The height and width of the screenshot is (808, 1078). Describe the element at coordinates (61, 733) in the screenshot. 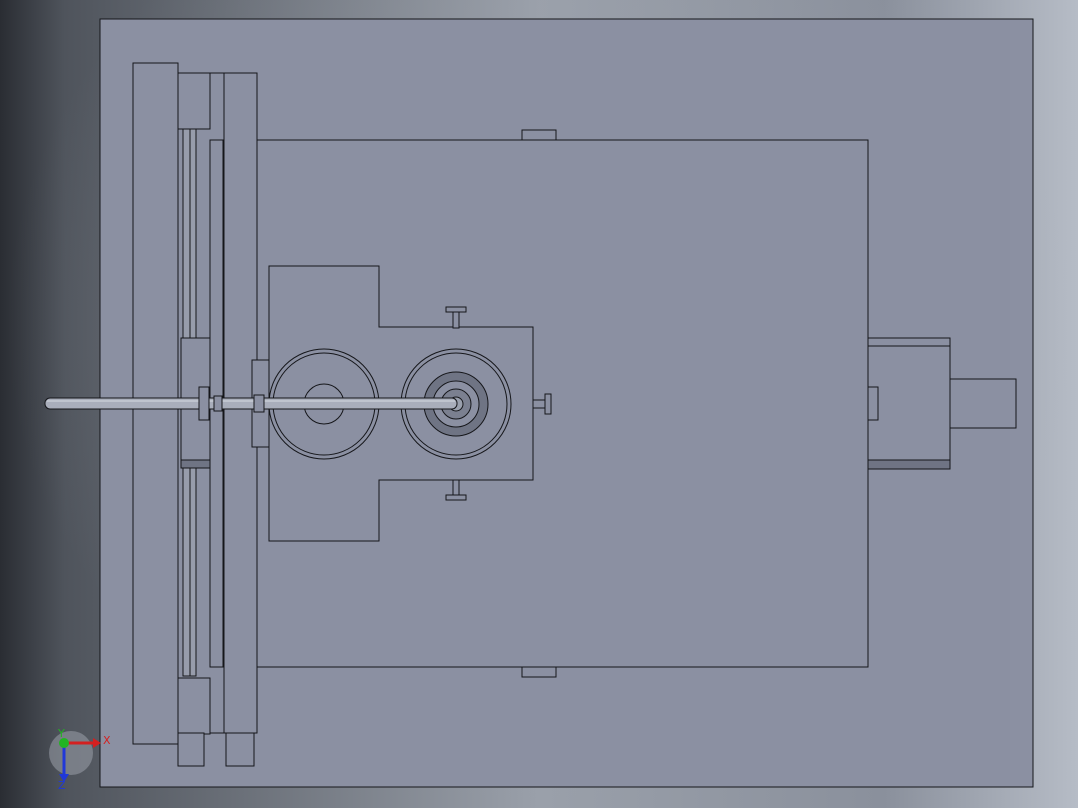

I see `y-axis-label: Y` at that location.